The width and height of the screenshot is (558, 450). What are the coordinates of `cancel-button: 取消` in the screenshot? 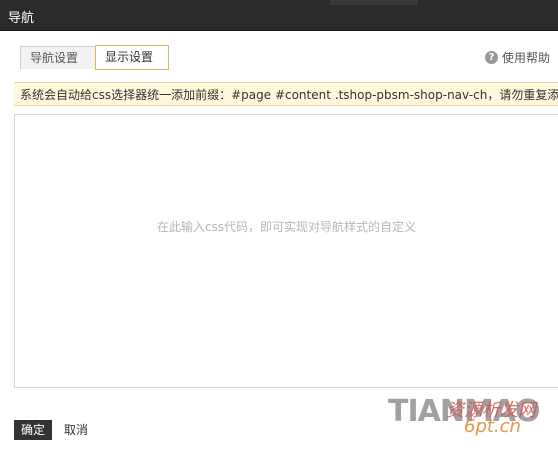 It's located at (76, 430).